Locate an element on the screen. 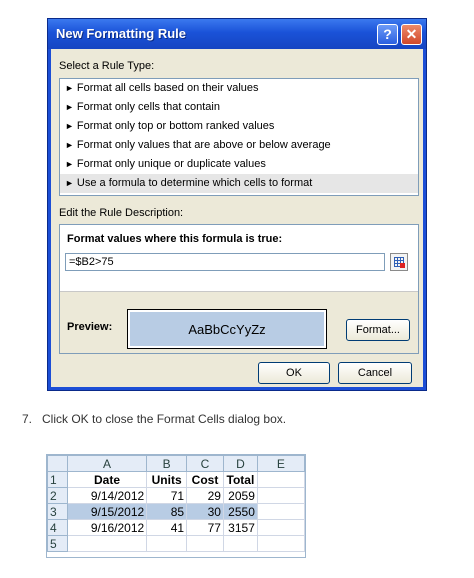 The width and height of the screenshot is (474, 578). collapse-dialog-button is located at coordinates (399, 262).